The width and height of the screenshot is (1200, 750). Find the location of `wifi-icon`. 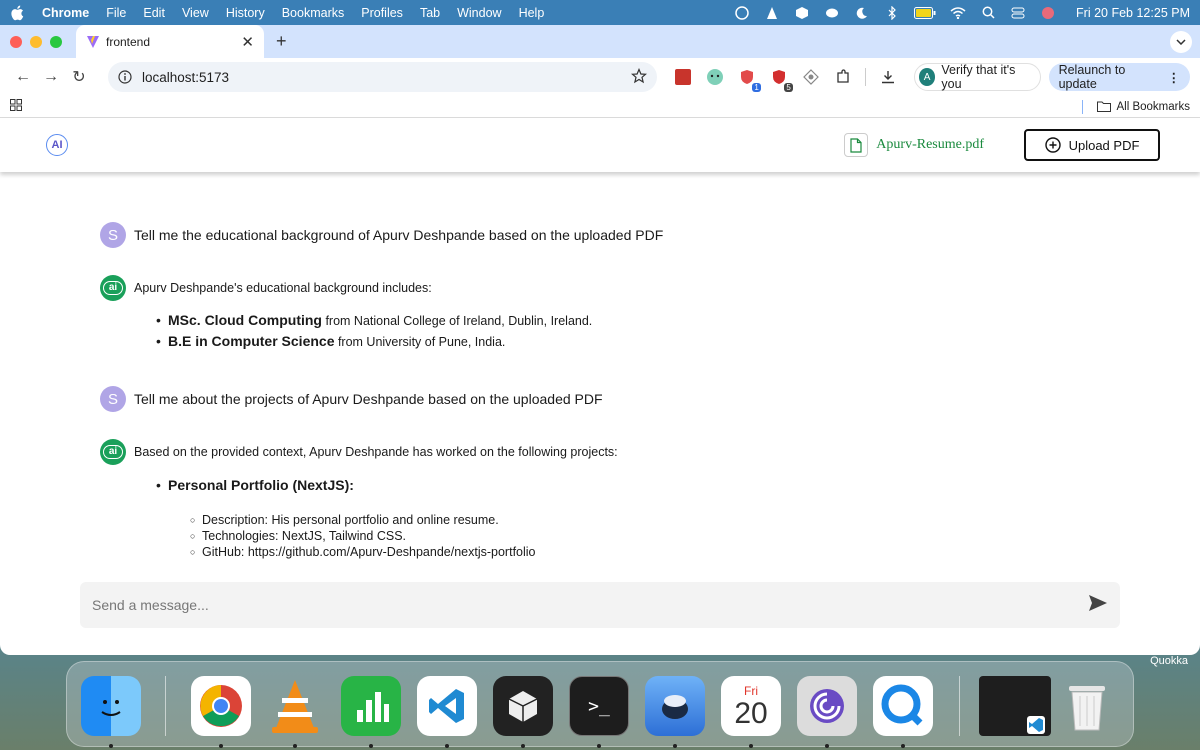

wifi-icon is located at coordinates (958, 13).